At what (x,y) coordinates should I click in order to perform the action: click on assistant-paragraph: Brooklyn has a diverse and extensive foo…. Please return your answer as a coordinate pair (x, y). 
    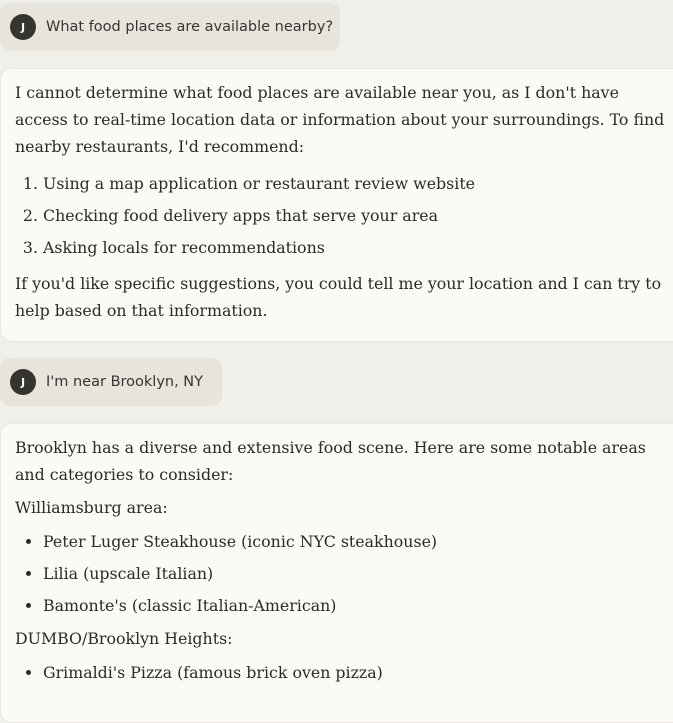
    Looking at the image, I should click on (330, 461).